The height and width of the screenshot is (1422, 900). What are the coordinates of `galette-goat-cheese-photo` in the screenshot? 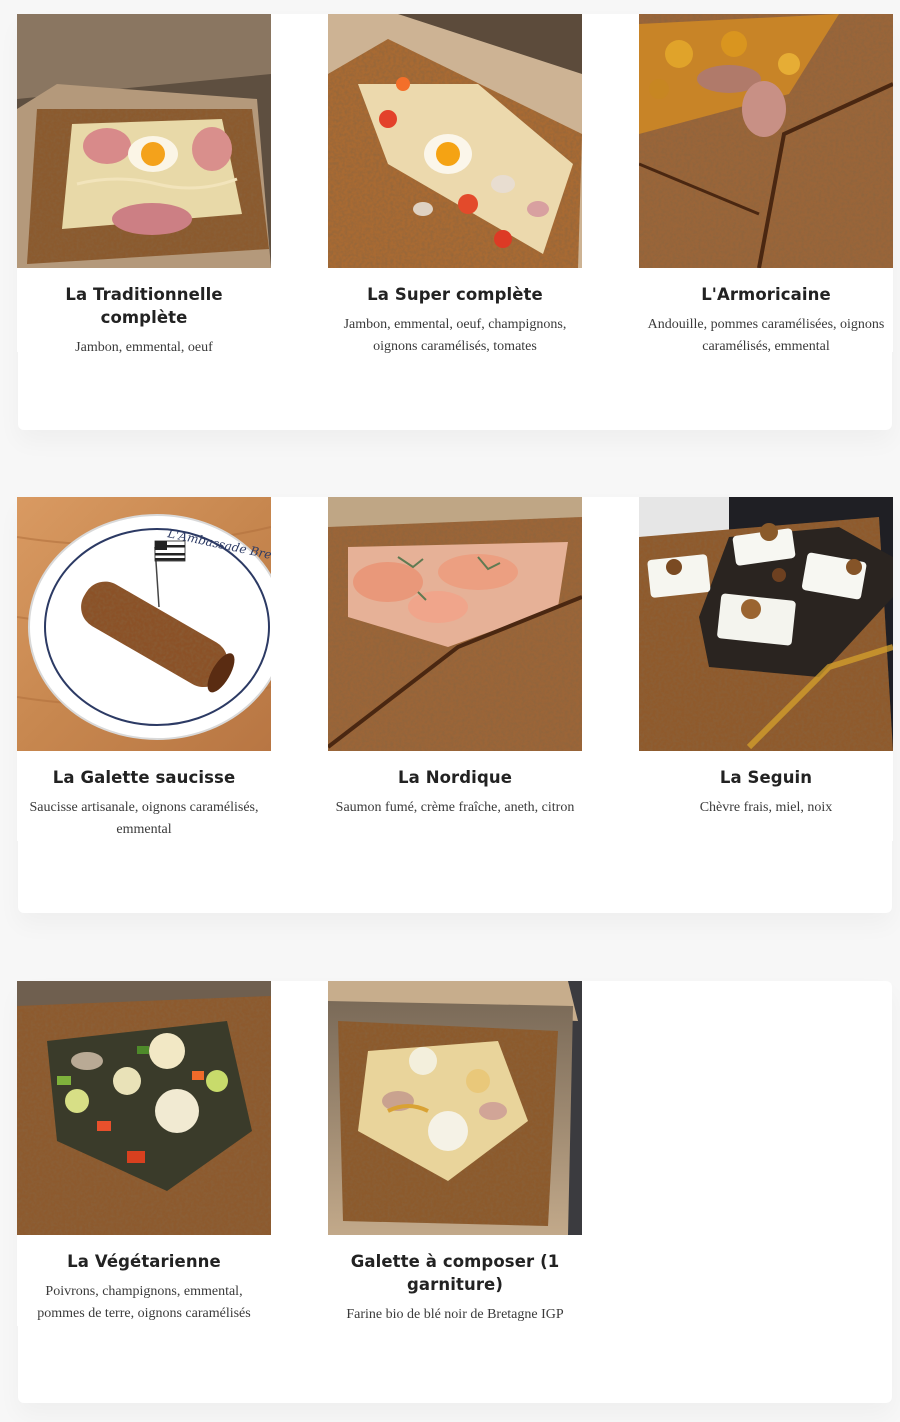 It's located at (766, 624).